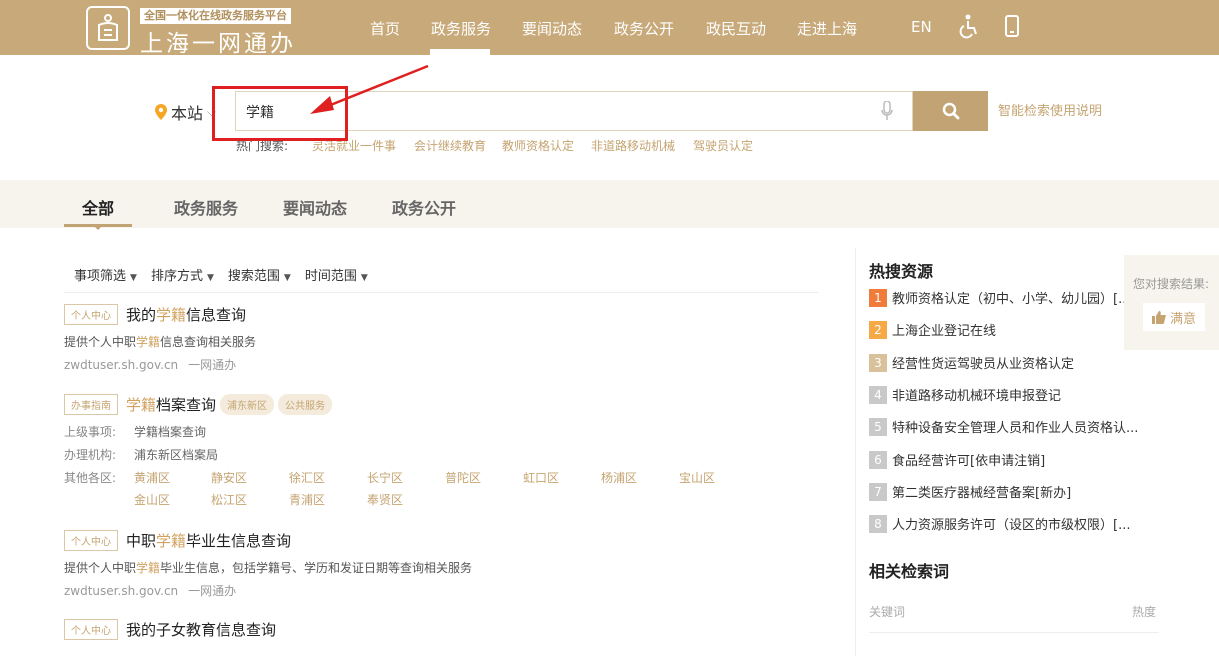  What do you see at coordinates (644, 28) in the screenshot?
I see `nav-gov-disclosure: 政务公开` at bounding box center [644, 28].